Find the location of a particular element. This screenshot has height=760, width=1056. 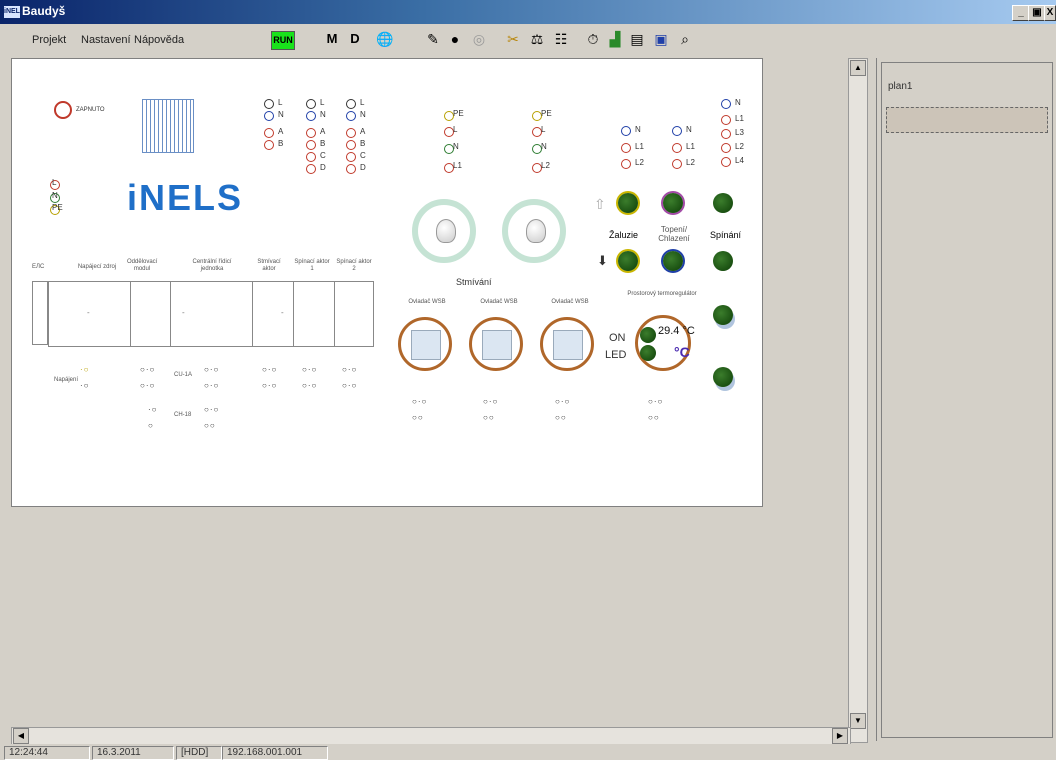

switch-2-button is located at coordinates (723, 261).